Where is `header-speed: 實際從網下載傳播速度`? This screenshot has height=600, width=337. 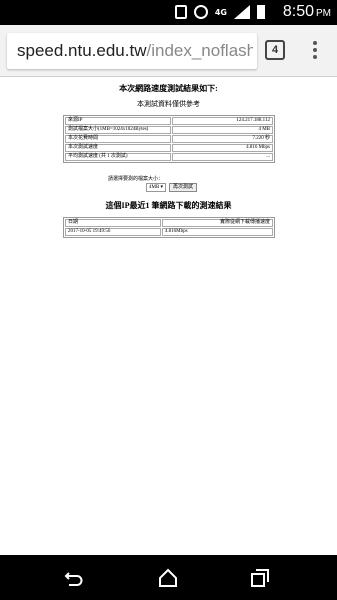
header-speed: 實際從網下載傳播速度 is located at coordinates (217, 223).